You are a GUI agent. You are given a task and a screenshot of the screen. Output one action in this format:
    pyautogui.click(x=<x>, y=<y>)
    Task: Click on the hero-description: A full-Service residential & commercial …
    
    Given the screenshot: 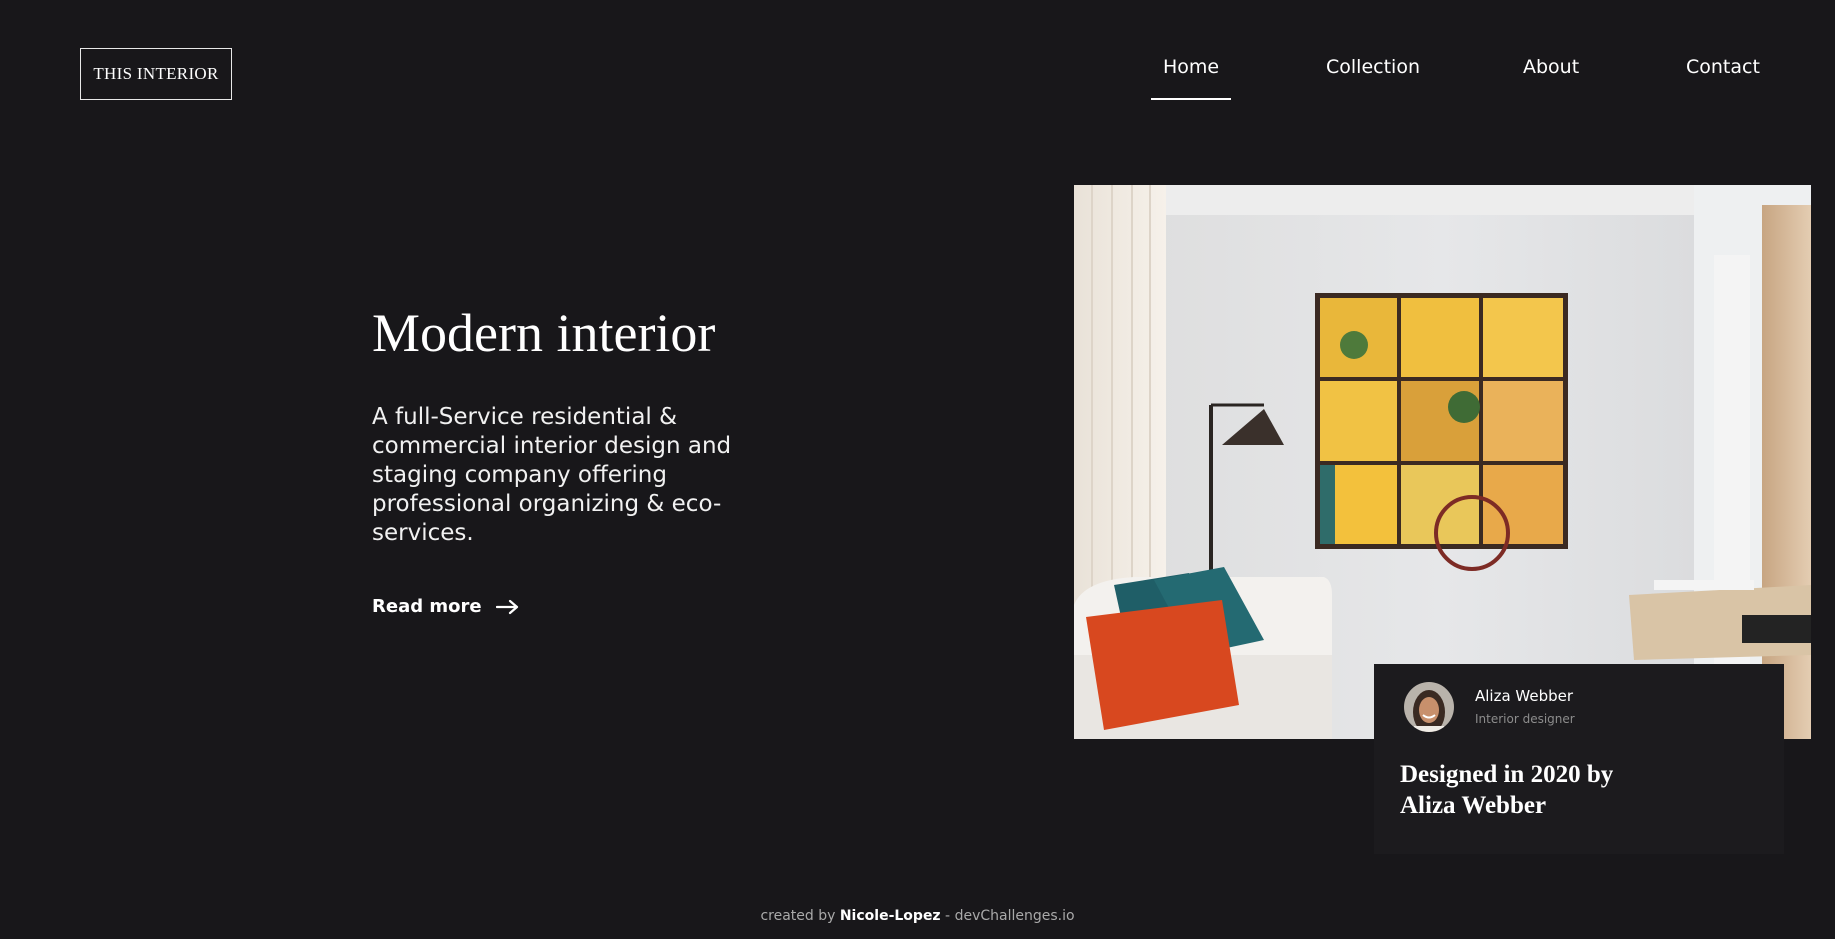 What is the action you would take?
    pyautogui.click(x=552, y=475)
    